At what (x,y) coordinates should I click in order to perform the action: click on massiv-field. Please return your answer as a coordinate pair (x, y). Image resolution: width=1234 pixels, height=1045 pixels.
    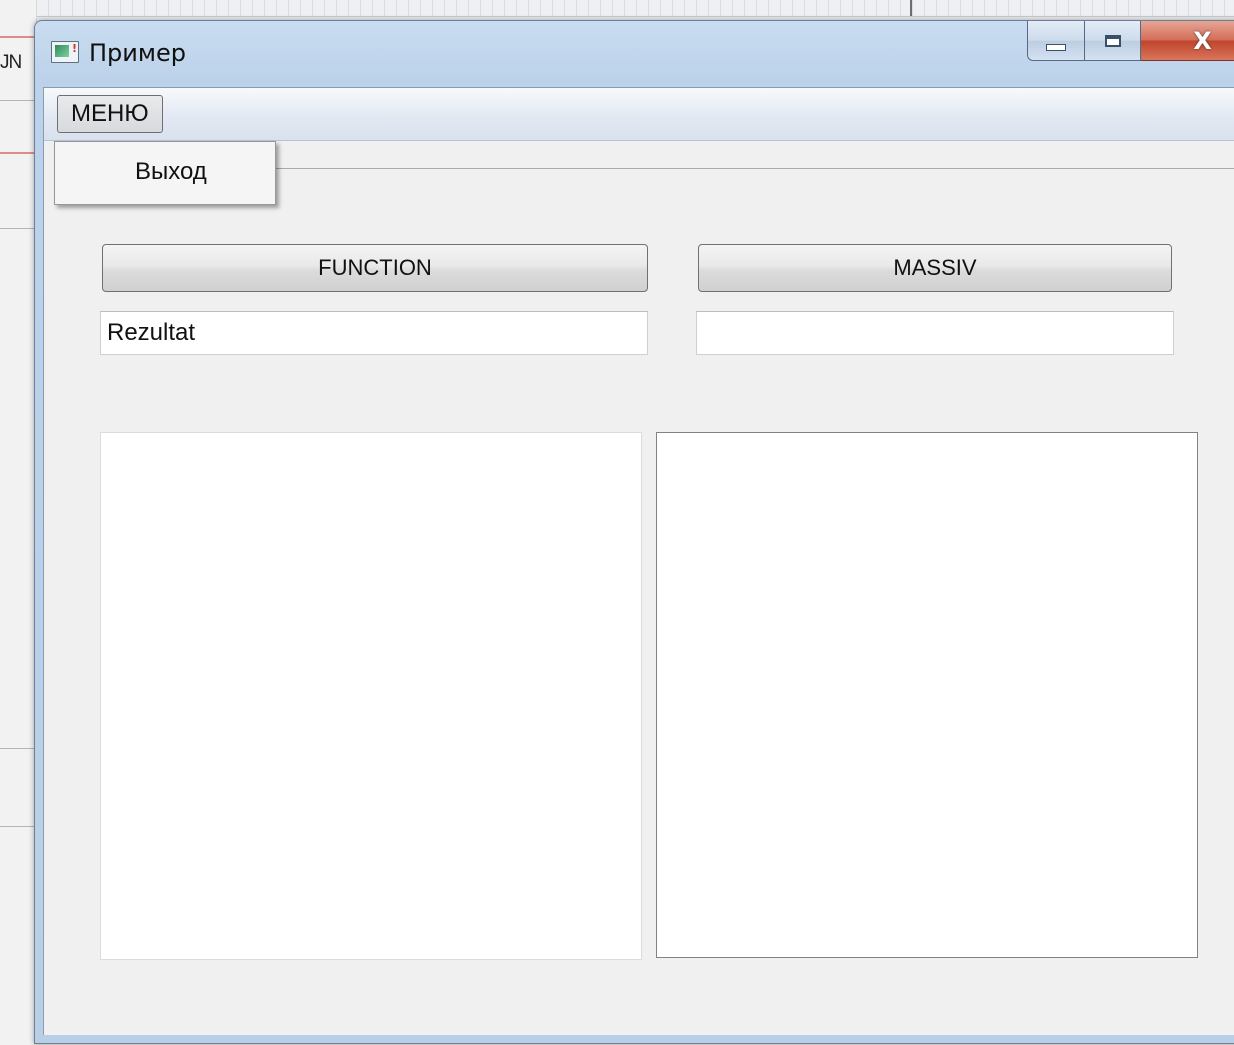
    Looking at the image, I should click on (935, 333).